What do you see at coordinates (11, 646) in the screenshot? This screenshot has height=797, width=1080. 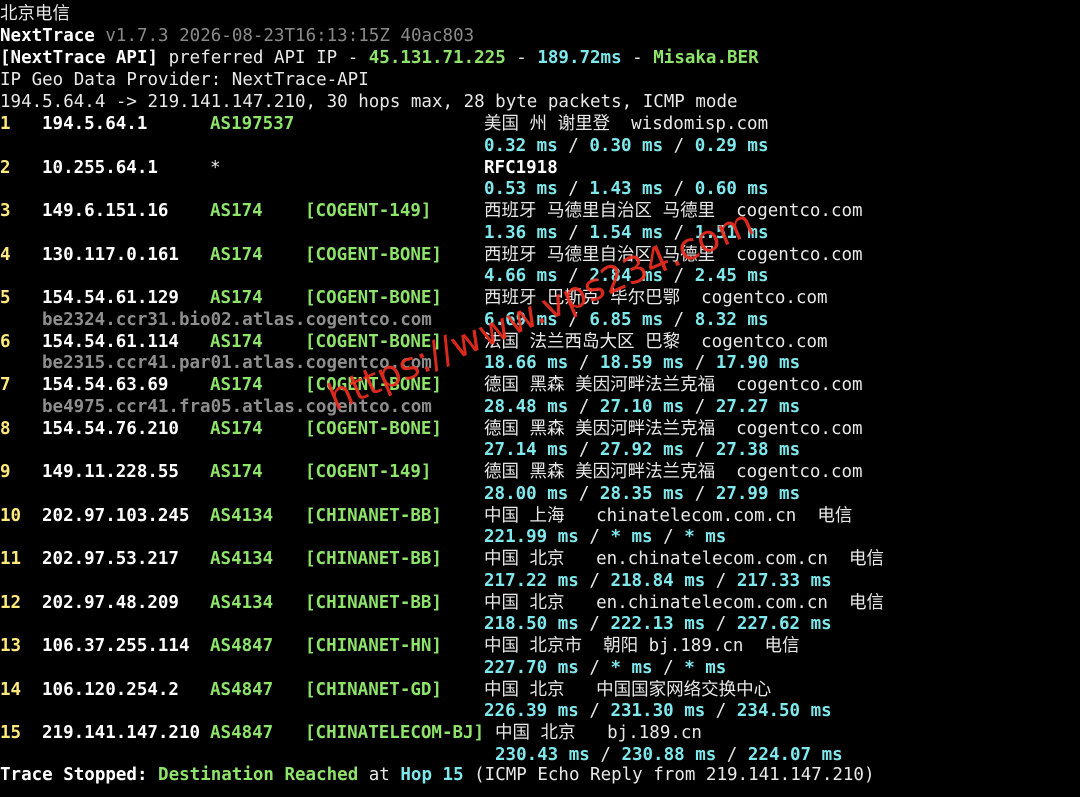 I see `hop-number: 13` at bounding box center [11, 646].